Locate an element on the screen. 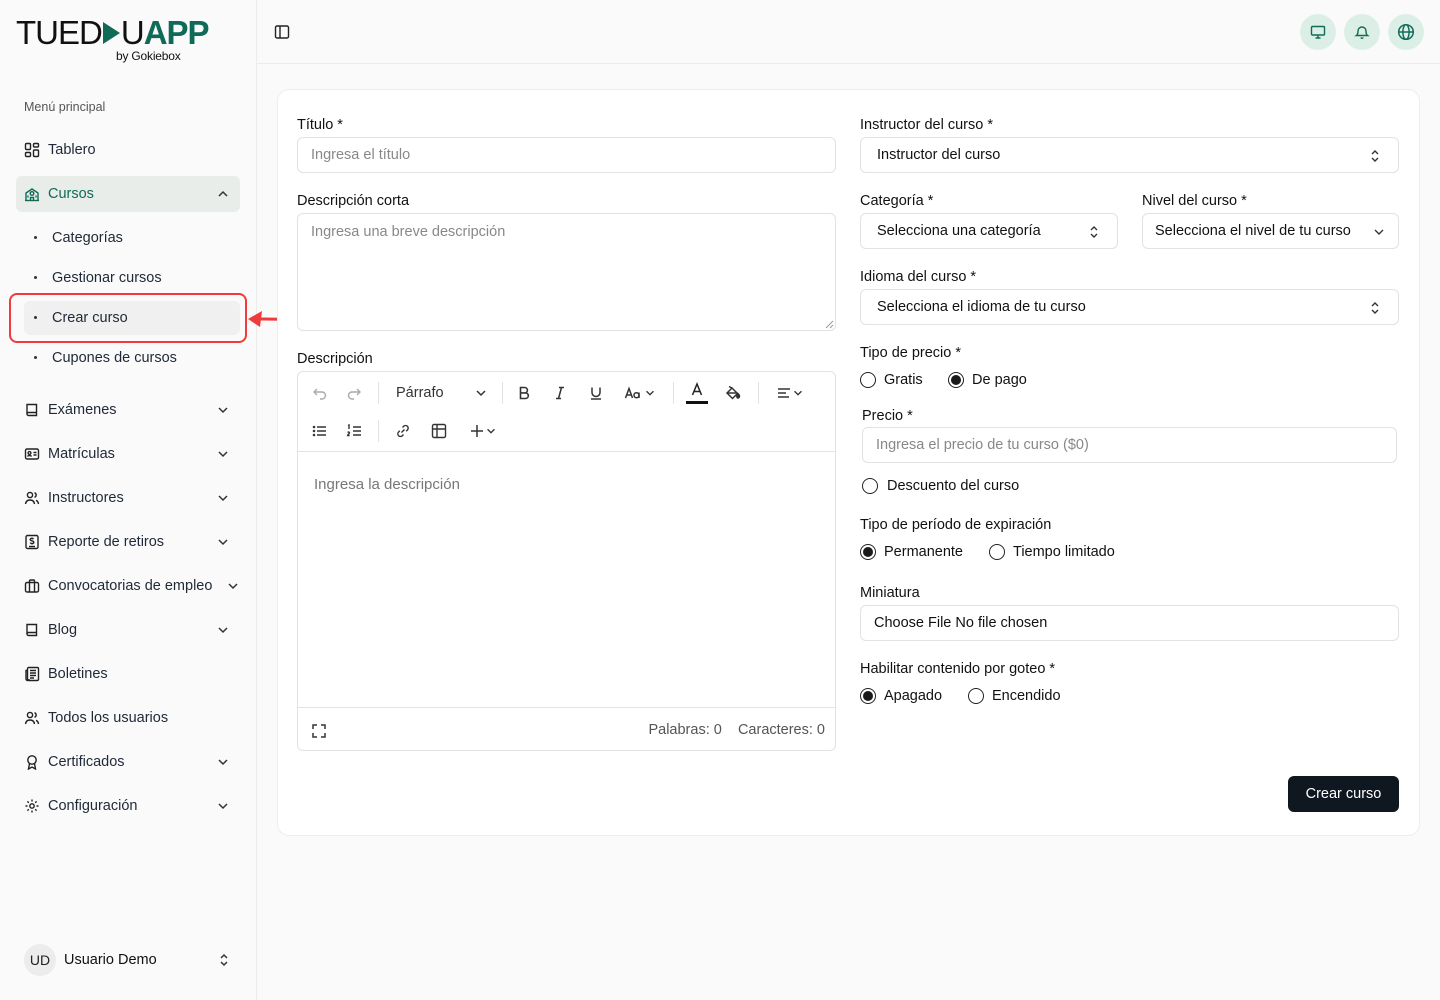  radio-label: De pago is located at coordinates (999, 380).